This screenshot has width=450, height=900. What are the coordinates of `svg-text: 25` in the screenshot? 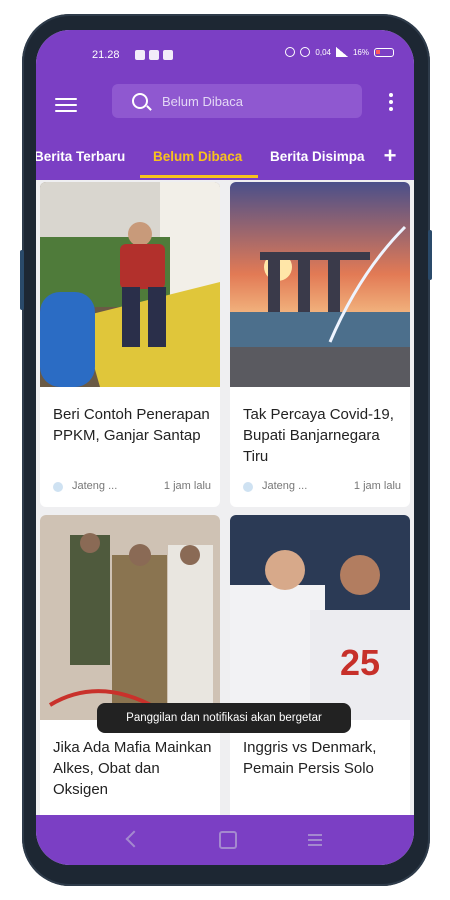 It's located at (360, 662).